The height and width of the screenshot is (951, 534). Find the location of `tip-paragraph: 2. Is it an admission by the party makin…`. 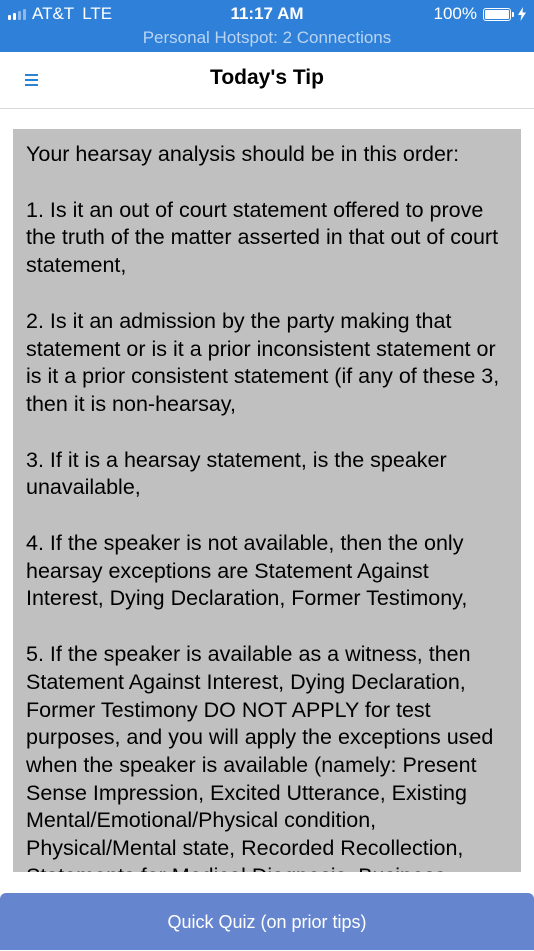

tip-paragraph: 2. Is it an admission by the party makin… is located at coordinates (263, 362).